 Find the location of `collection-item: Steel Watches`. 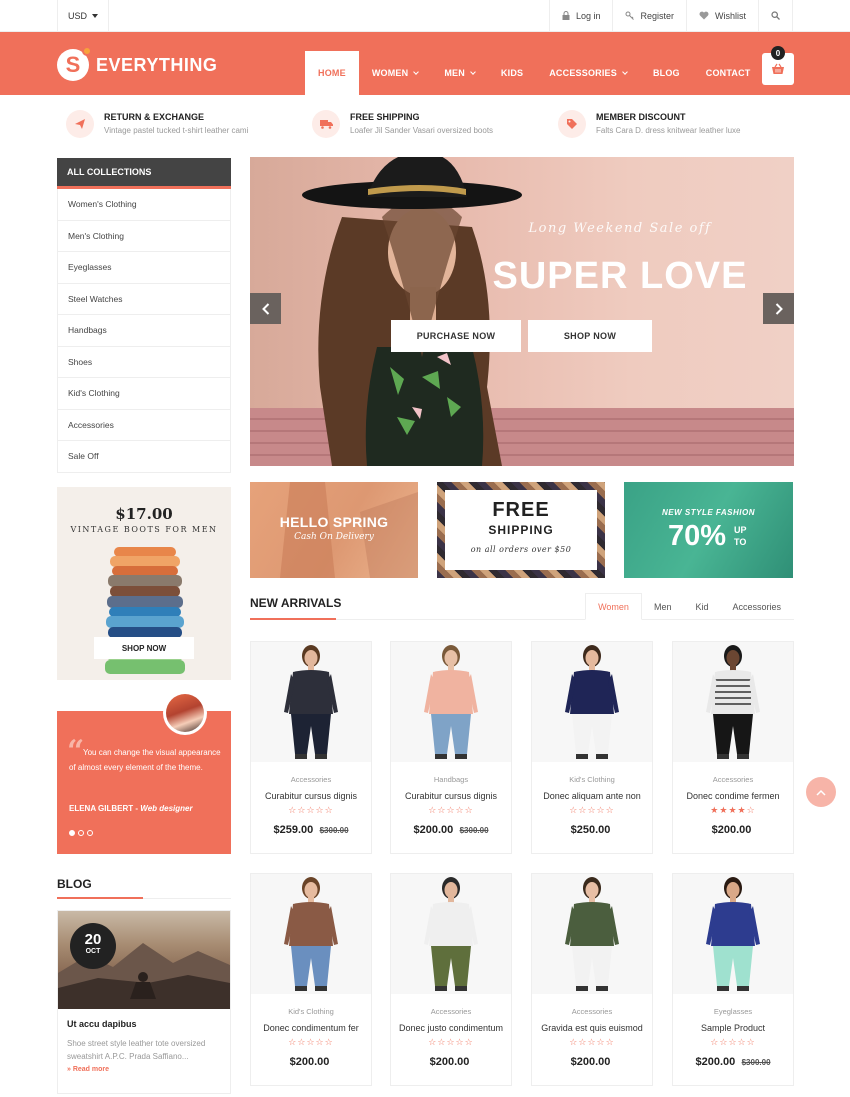

collection-item: Steel Watches is located at coordinates (144, 299).